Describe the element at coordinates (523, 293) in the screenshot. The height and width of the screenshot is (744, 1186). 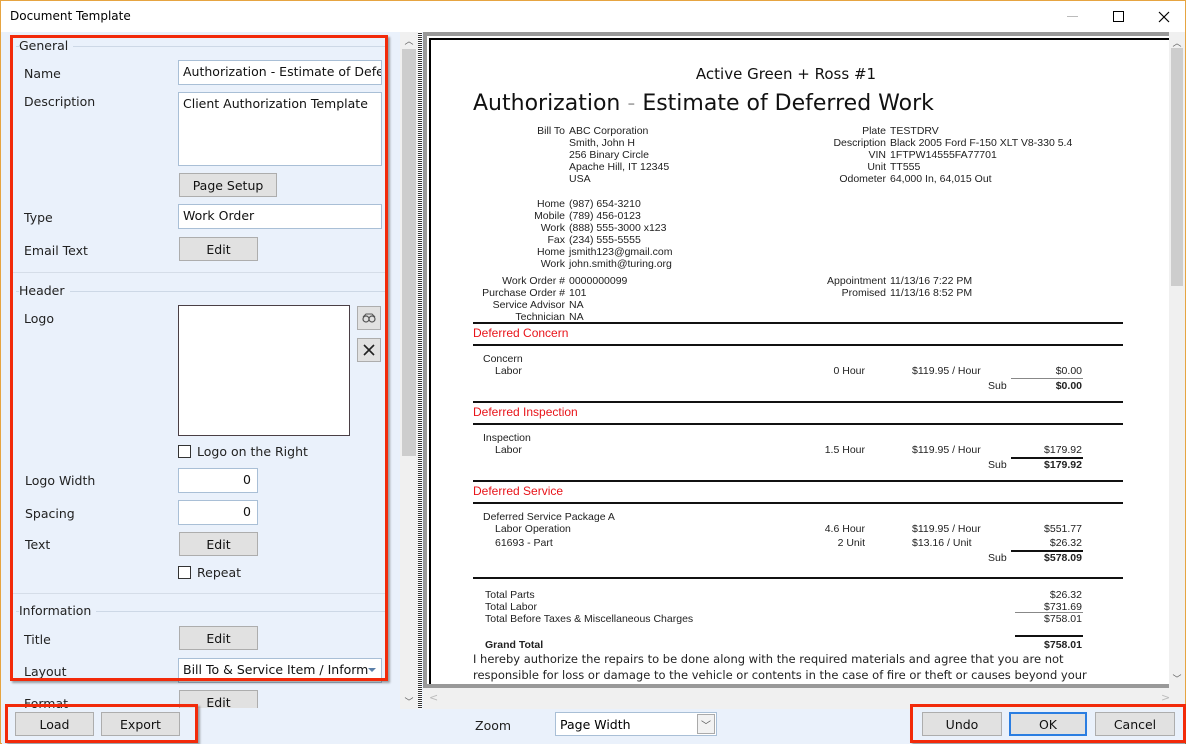
I see `order-label: Purchase Order #` at that location.